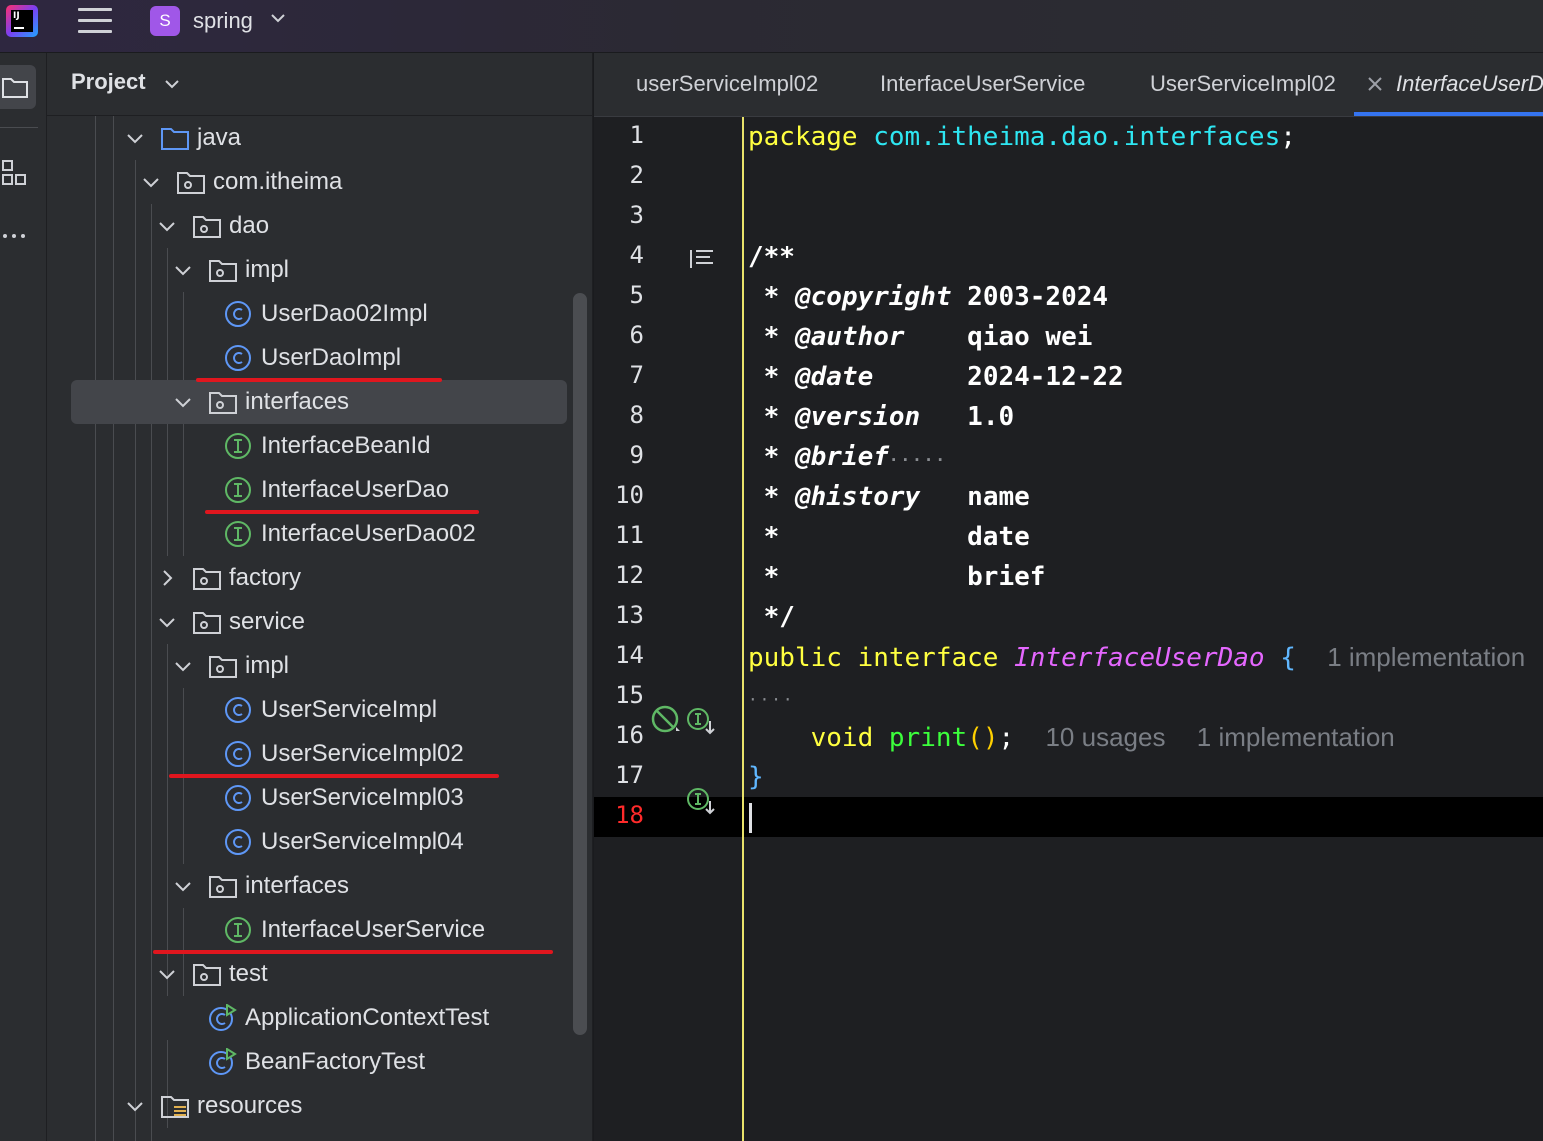  What do you see at coordinates (335, 1061) in the screenshot?
I see `tree-item-label: BeanFactoryTest` at bounding box center [335, 1061].